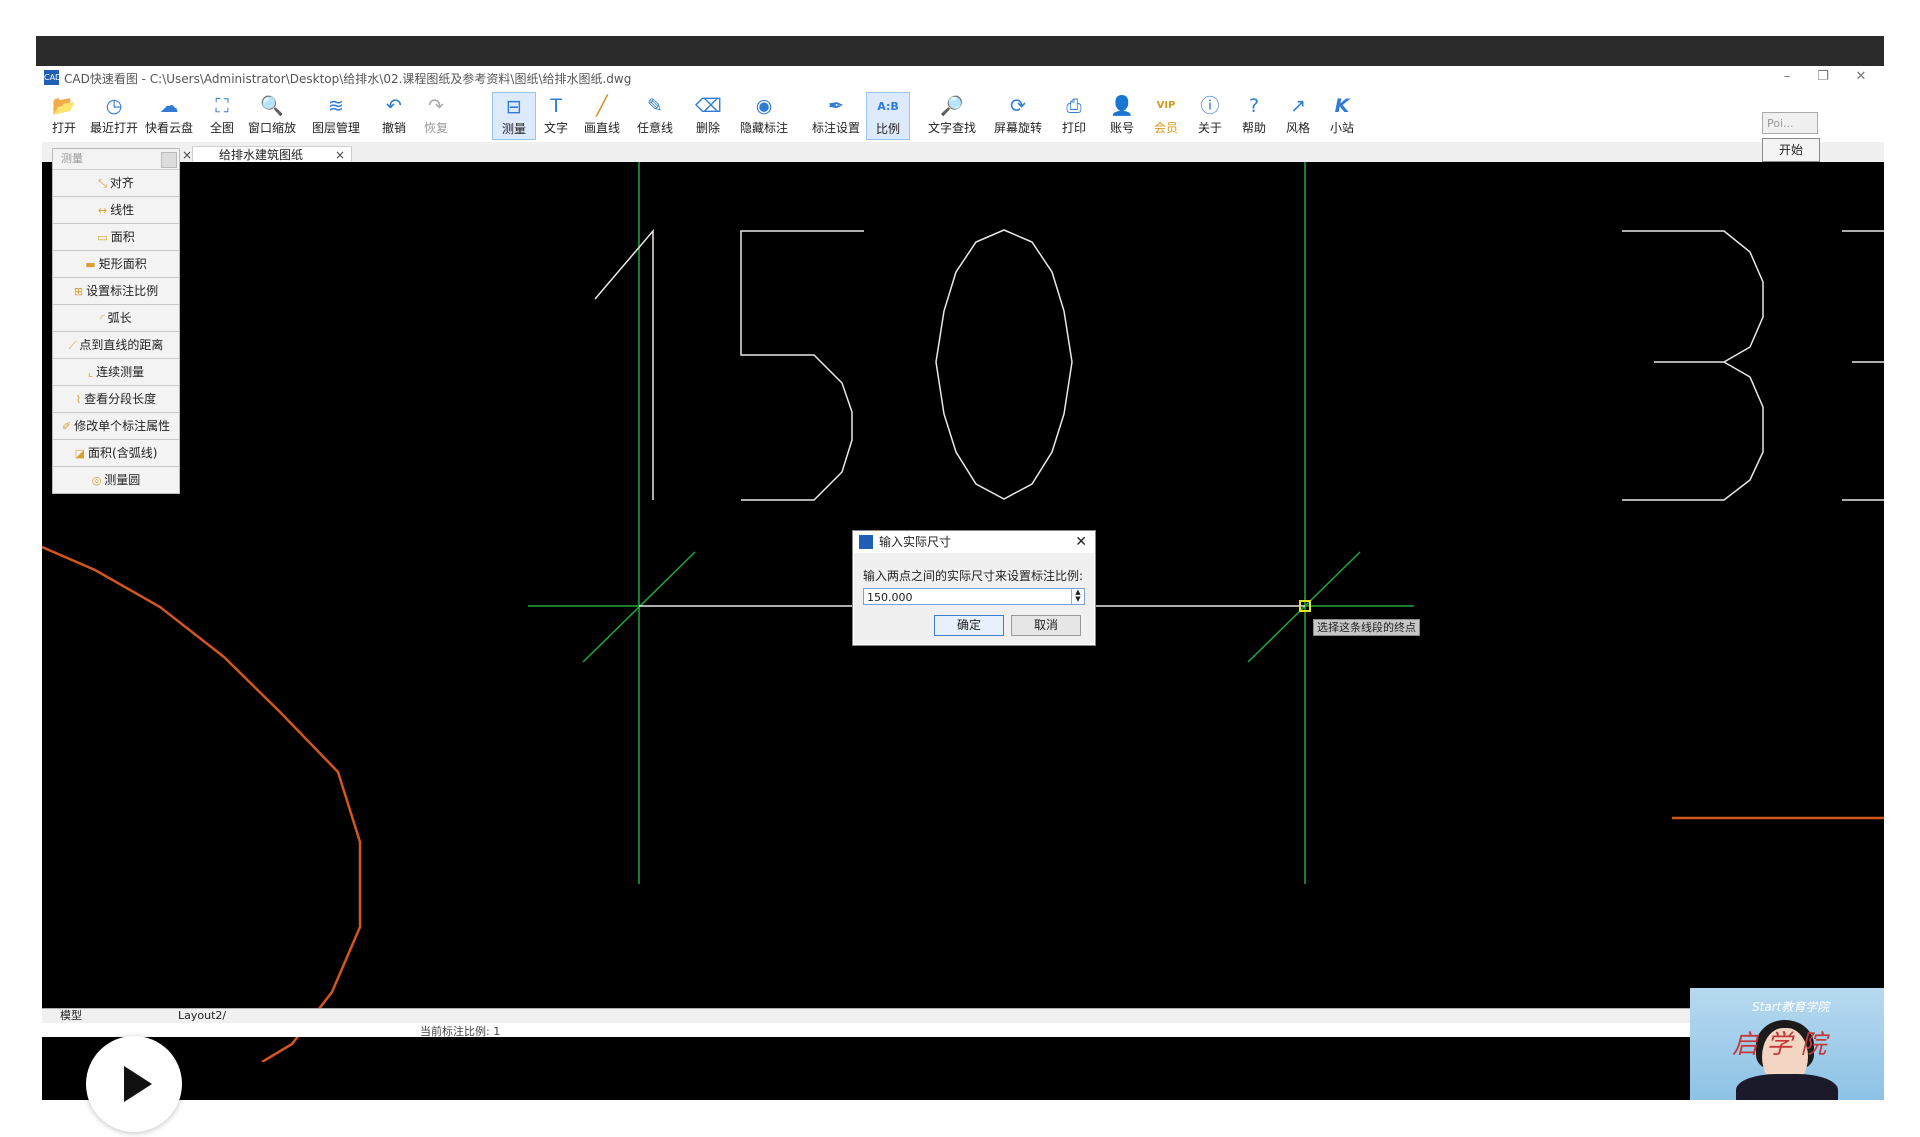 The image size is (1920, 1137). What do you see at coordinates (202, 803) in the screenshot?
I see `orange-boundary-left` at bounding box center [202, 803].